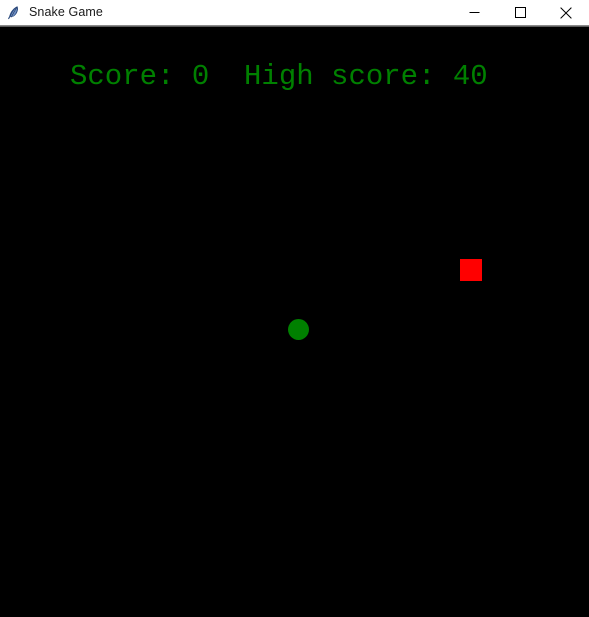 The height and width of the screenshot is (617, 589). I want to click on snake-head, so click(298, 329).